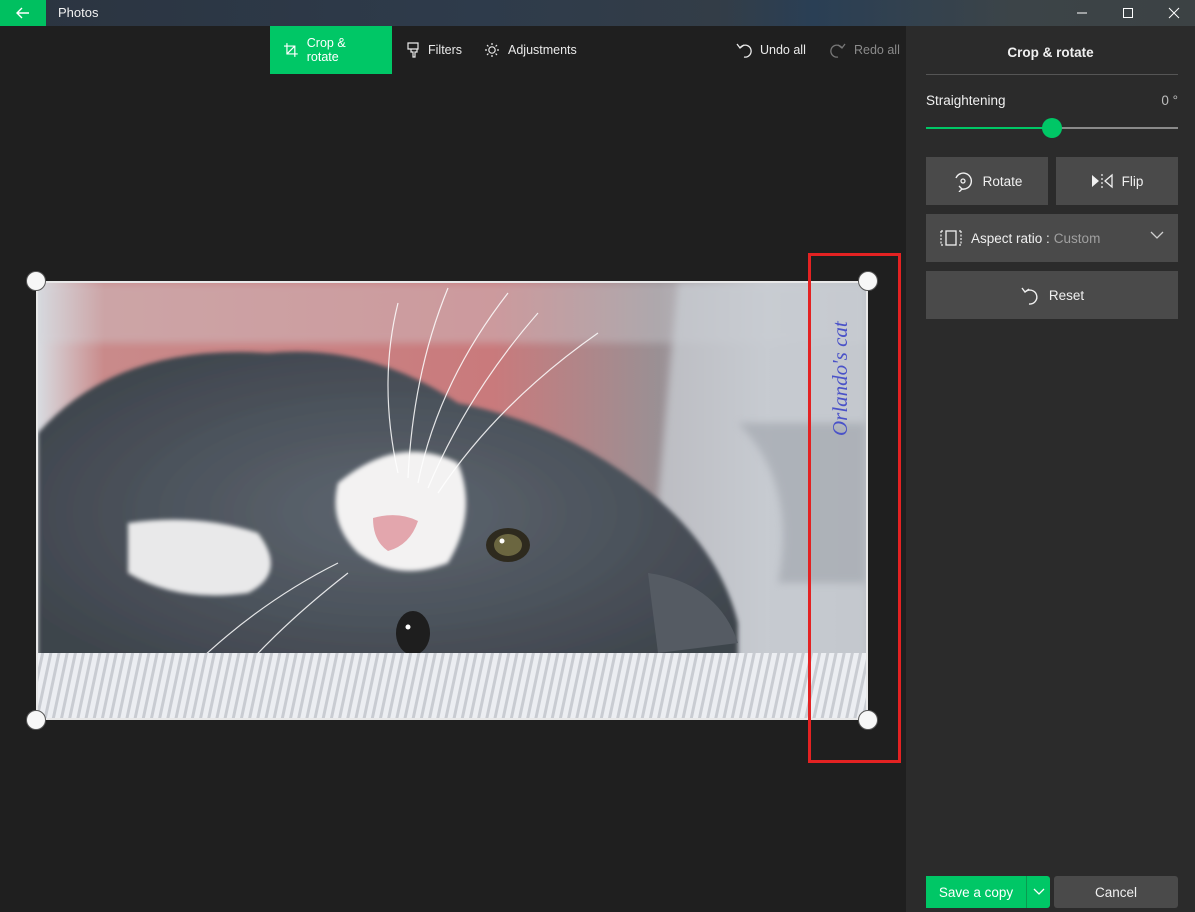  What do you see at coordinates (542, 50) in the screenshot?
I see `tab-adjustments-label: Adjustments` at bounding box center [542, 50].